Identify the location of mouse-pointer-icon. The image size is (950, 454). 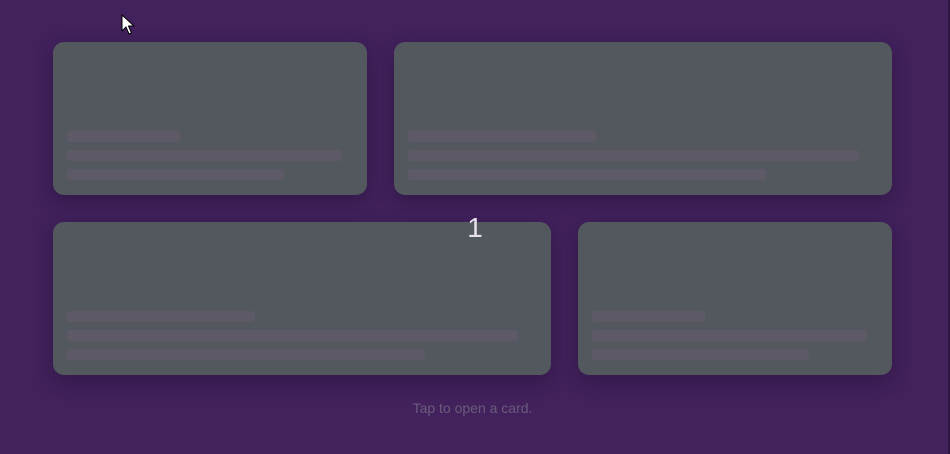
(128, 24).